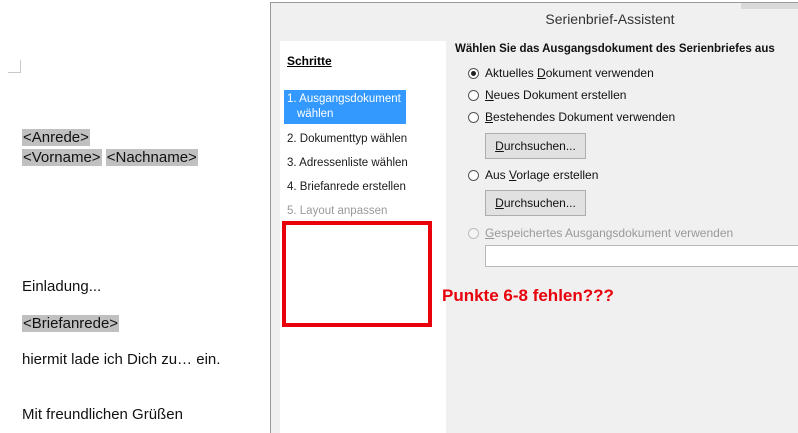  Describe the element at coordinates (315, 114) in the screenshot. I see `step-1-label-line2: wählen` at that location.